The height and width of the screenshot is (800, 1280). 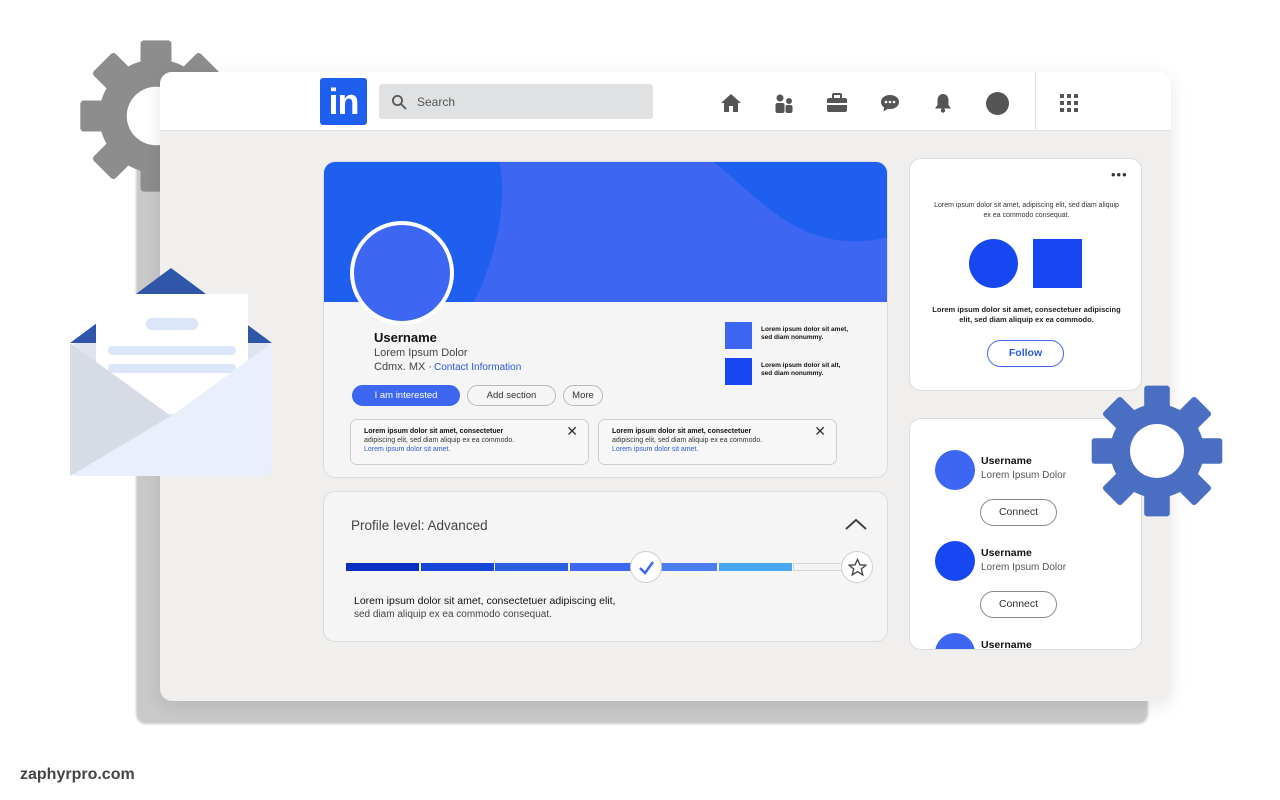 What do you see at coordinates (1119, 174) in the screenshot?
I see `more-options-icon: •••` at bounding box center [1119, 174].